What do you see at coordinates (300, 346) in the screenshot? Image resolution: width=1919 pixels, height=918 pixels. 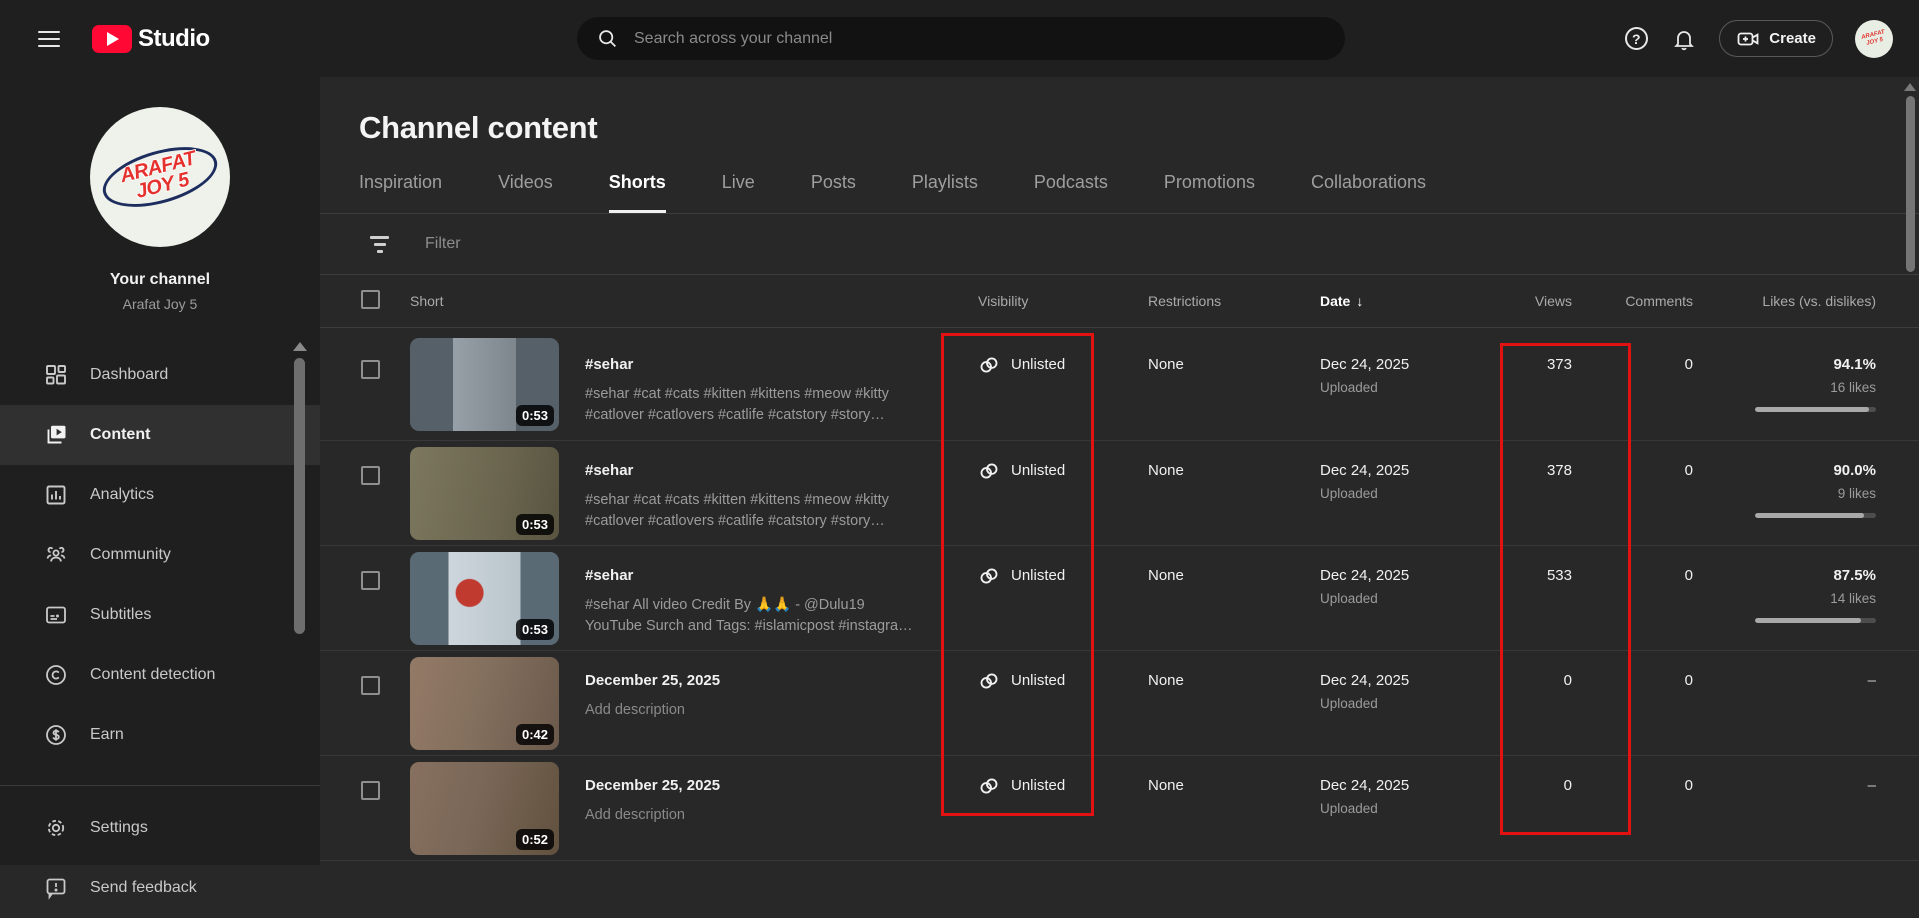 I see `sidebar-scroll-up-arrow` at bounding box center [300, 346].